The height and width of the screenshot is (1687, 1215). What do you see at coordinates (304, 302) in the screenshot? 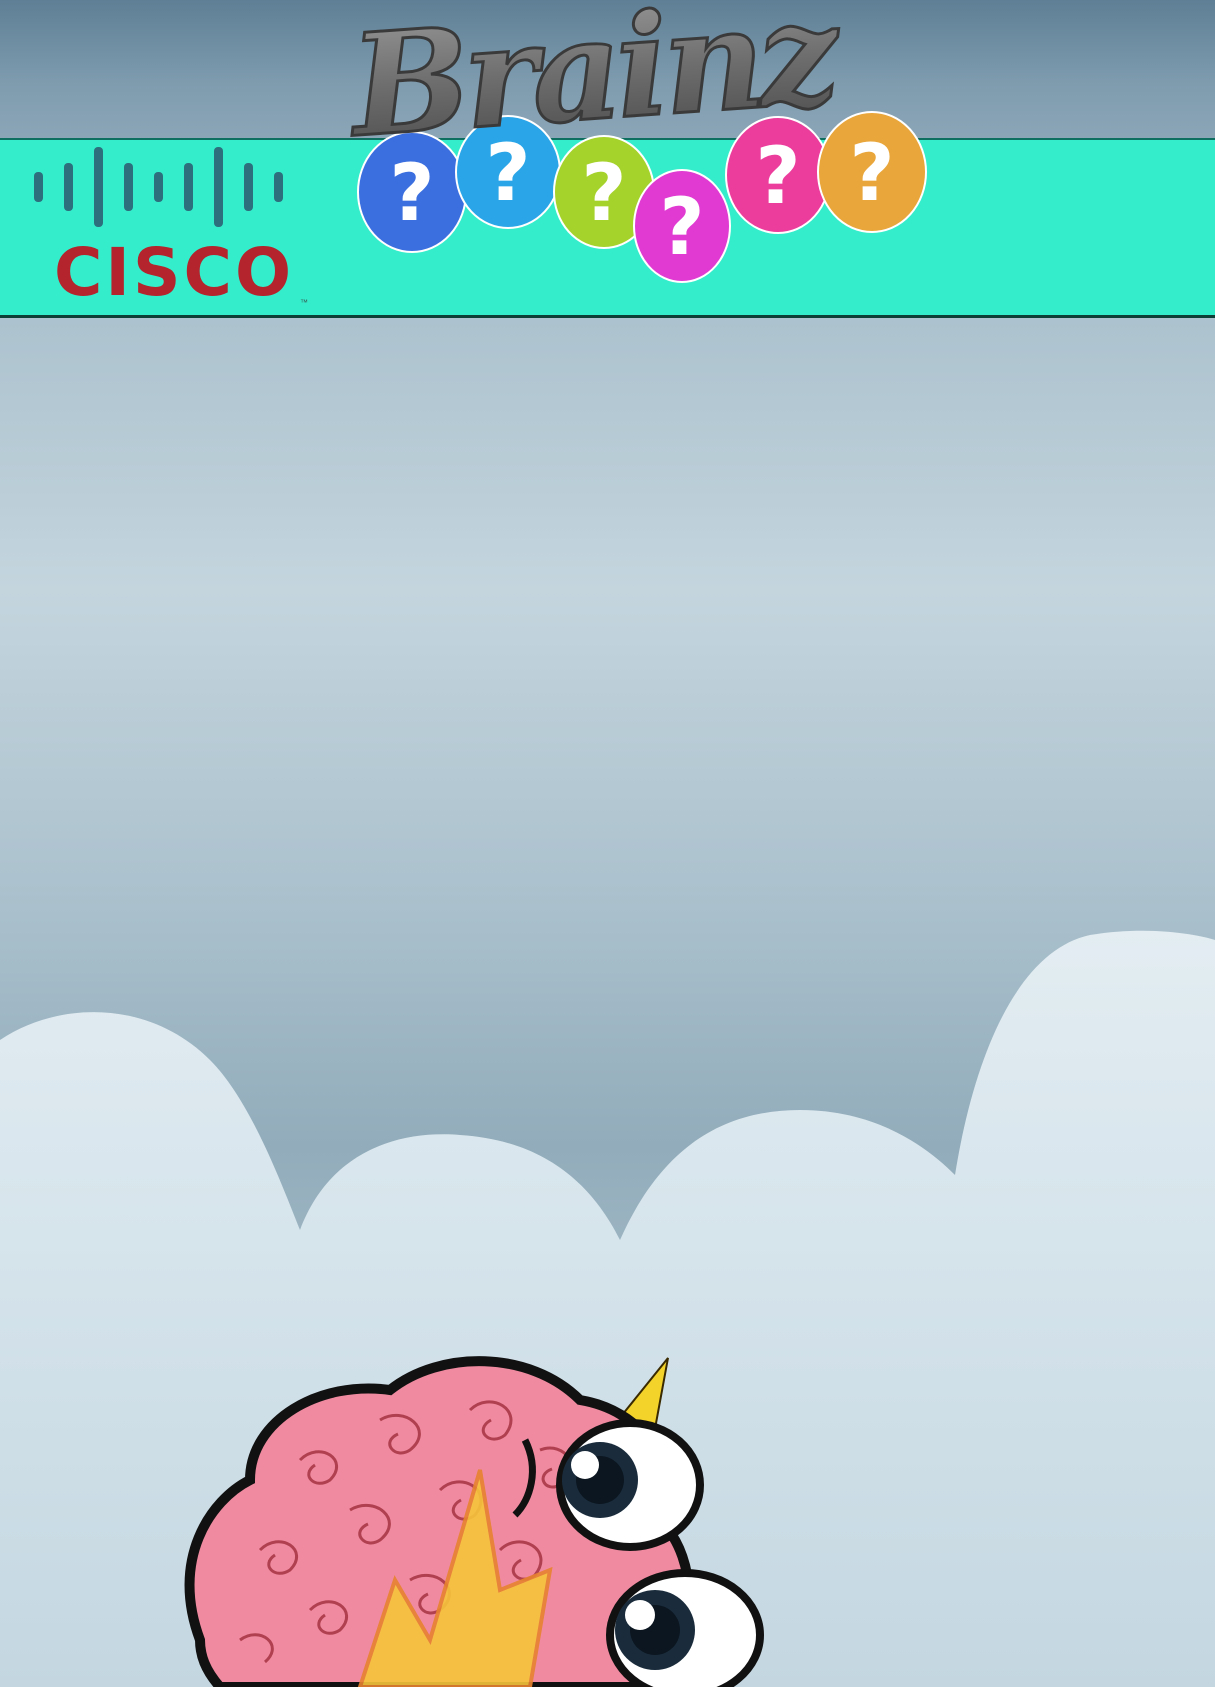
I see `trademark-mark: ™` at bounding box center [304, 302].